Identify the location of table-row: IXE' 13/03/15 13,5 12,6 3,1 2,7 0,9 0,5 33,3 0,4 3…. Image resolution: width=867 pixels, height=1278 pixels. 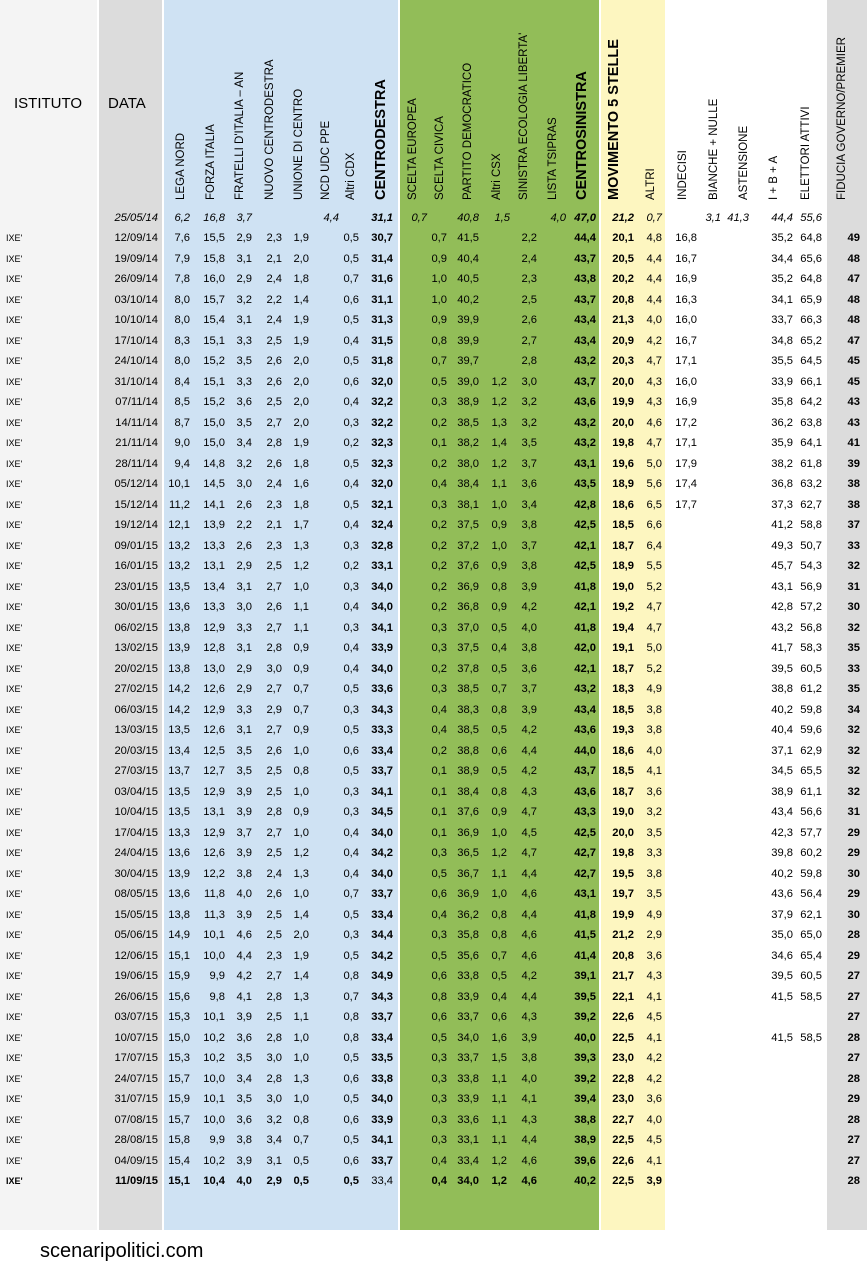
(433, 730).